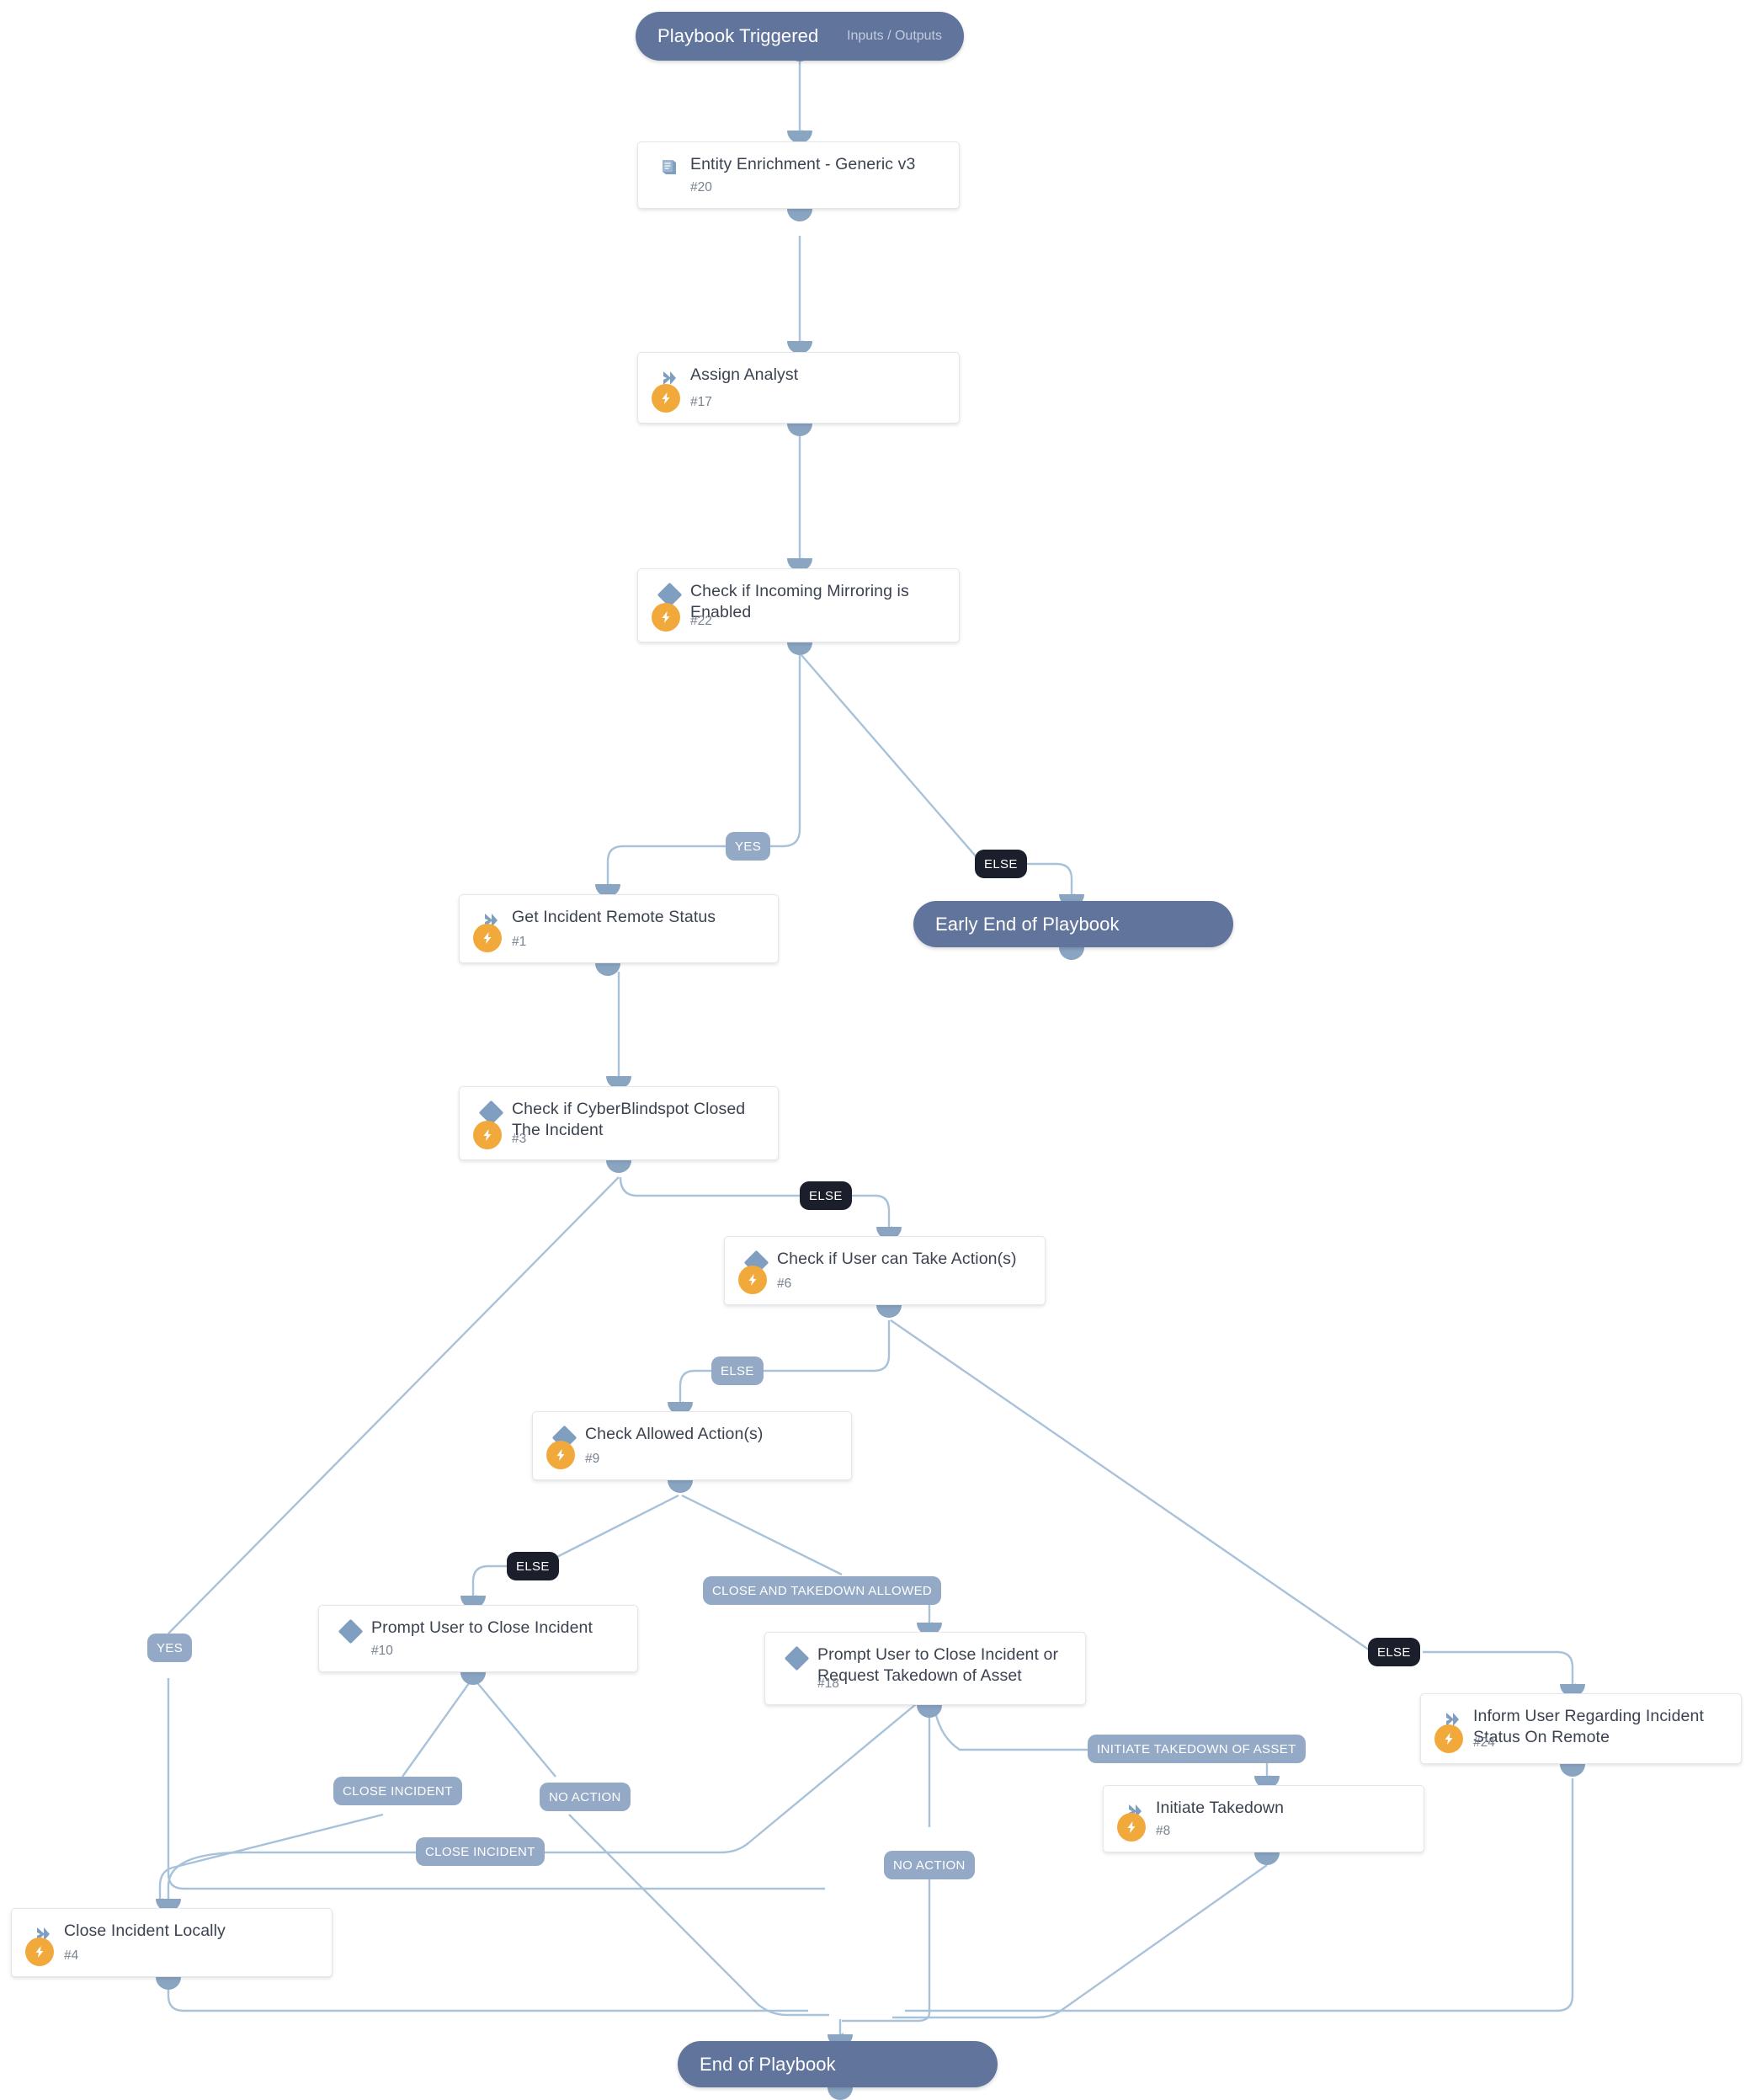 The image size is (1751, 2100). I want to click on port-18-out, so click(929, 1711).